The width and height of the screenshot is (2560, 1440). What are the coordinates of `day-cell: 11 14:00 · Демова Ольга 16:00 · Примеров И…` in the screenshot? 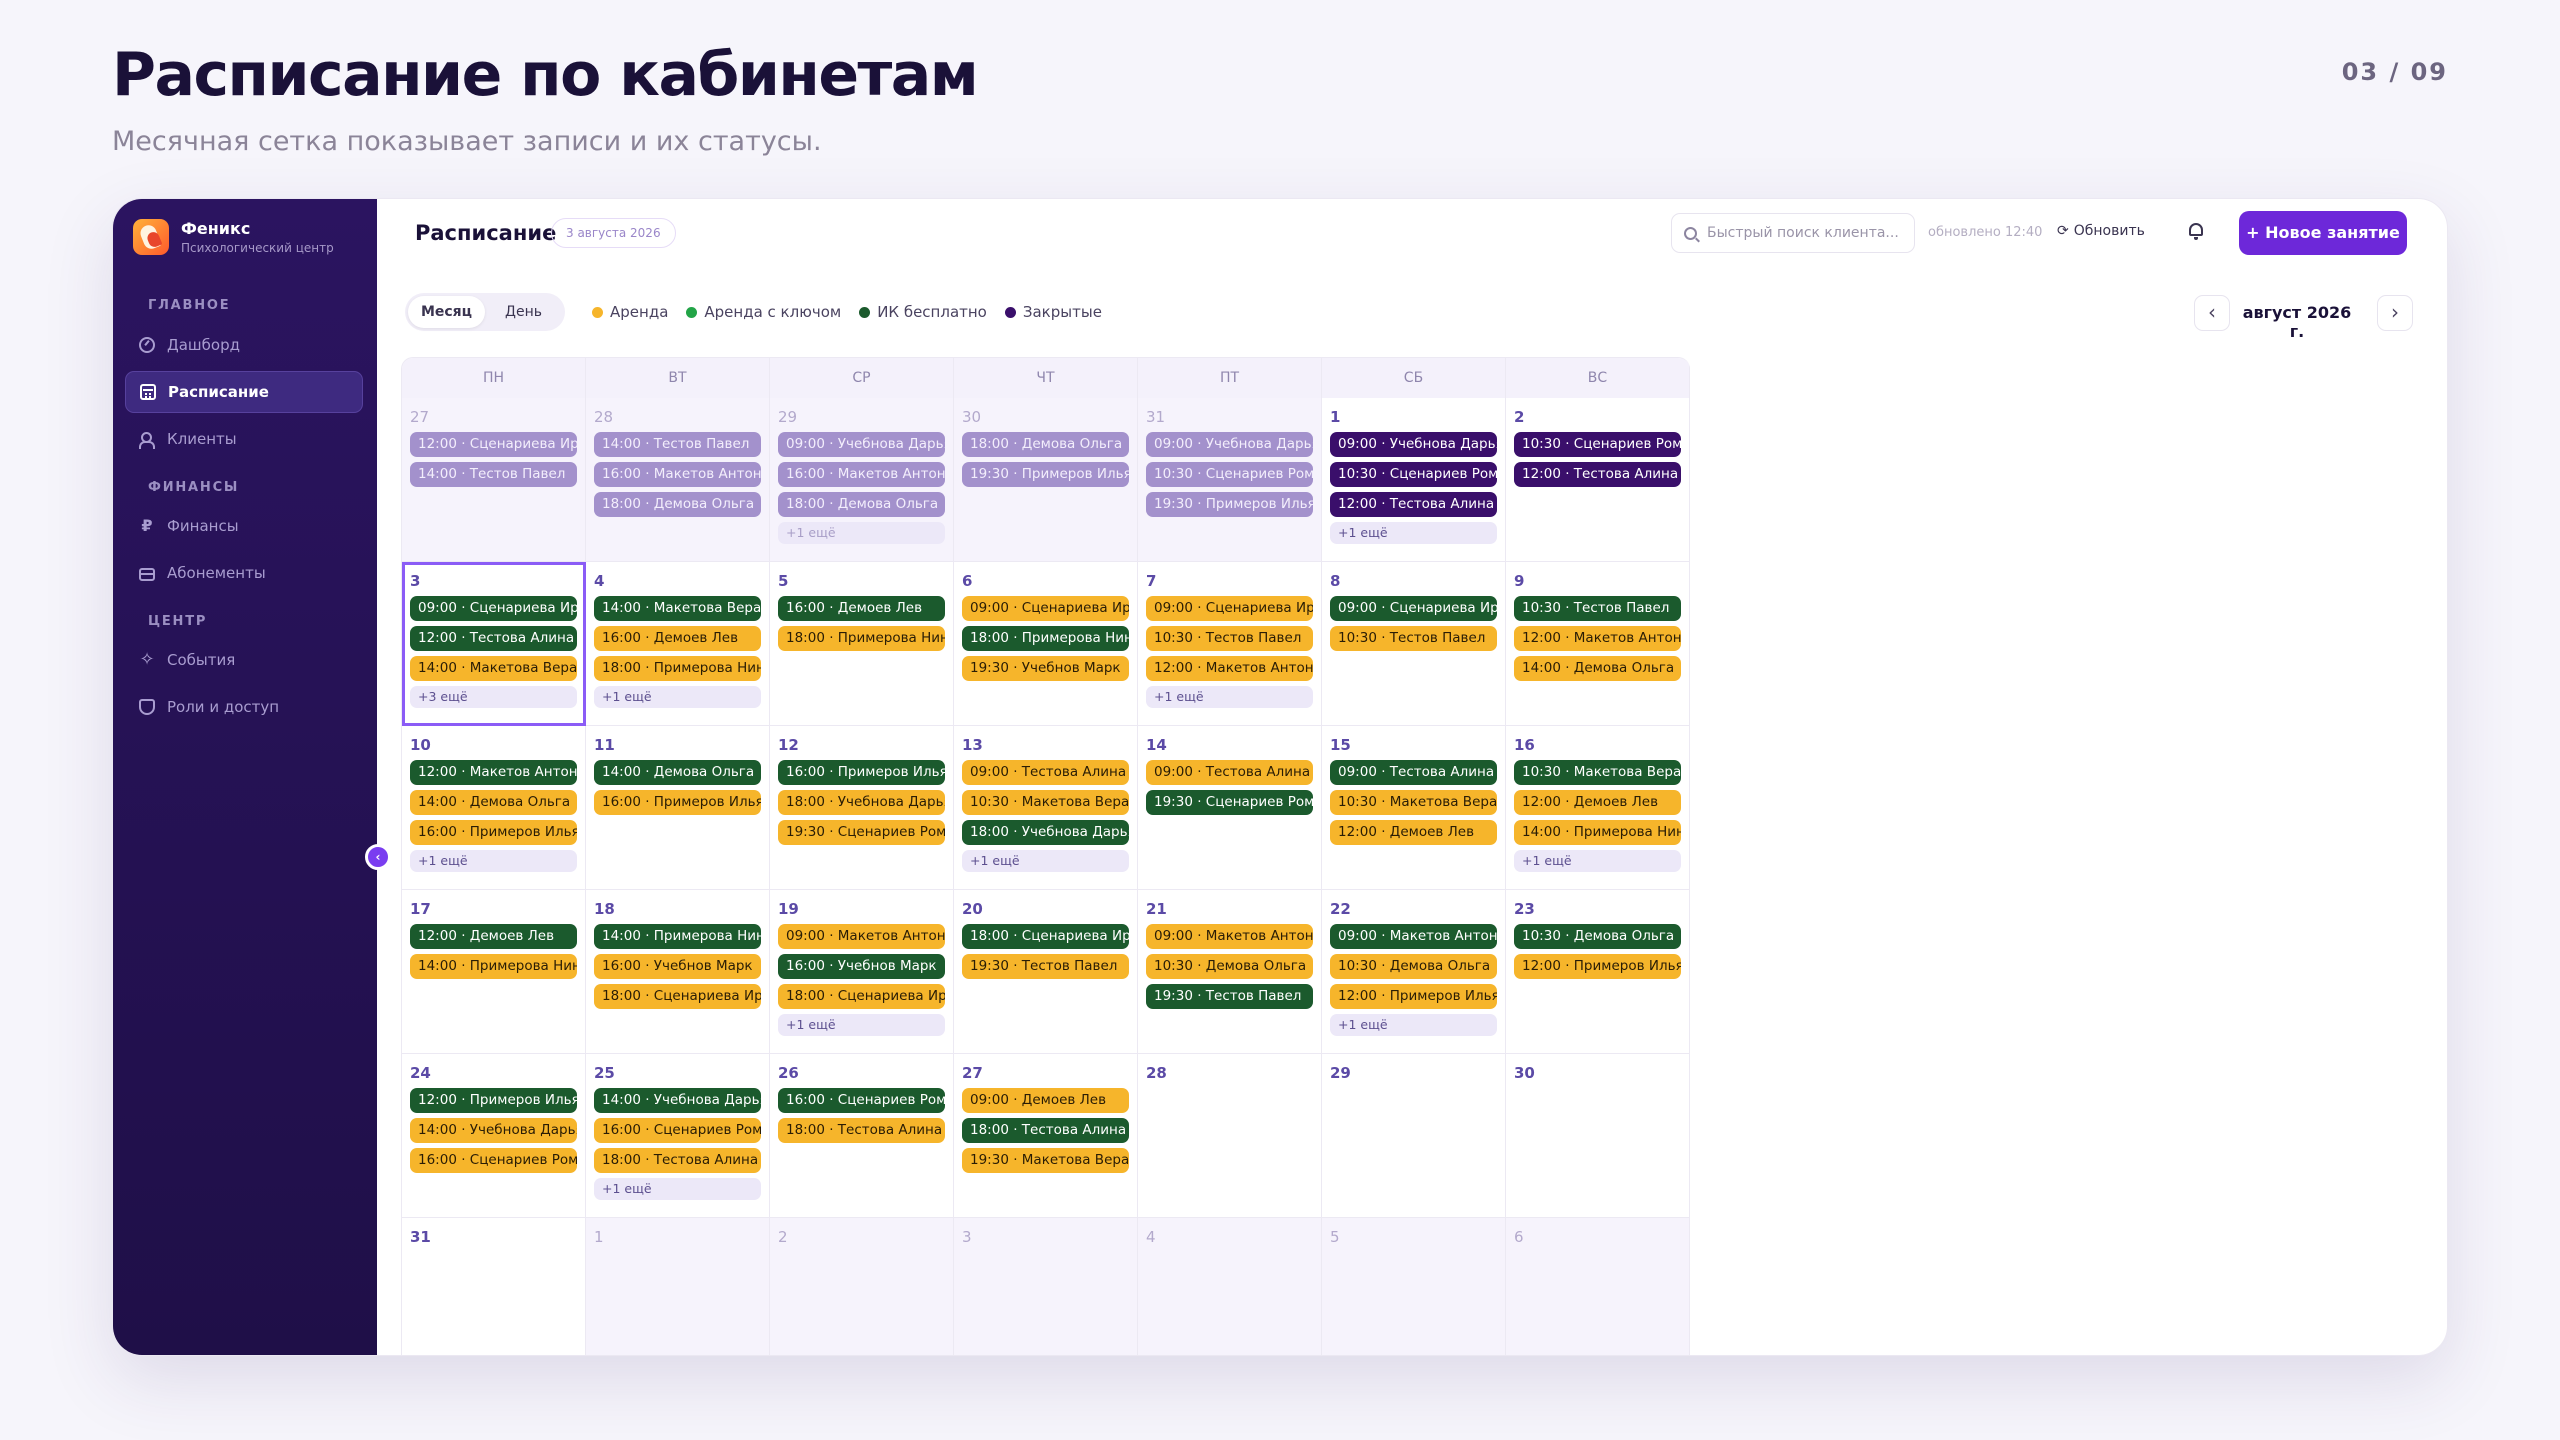 It's located at (678, 808).